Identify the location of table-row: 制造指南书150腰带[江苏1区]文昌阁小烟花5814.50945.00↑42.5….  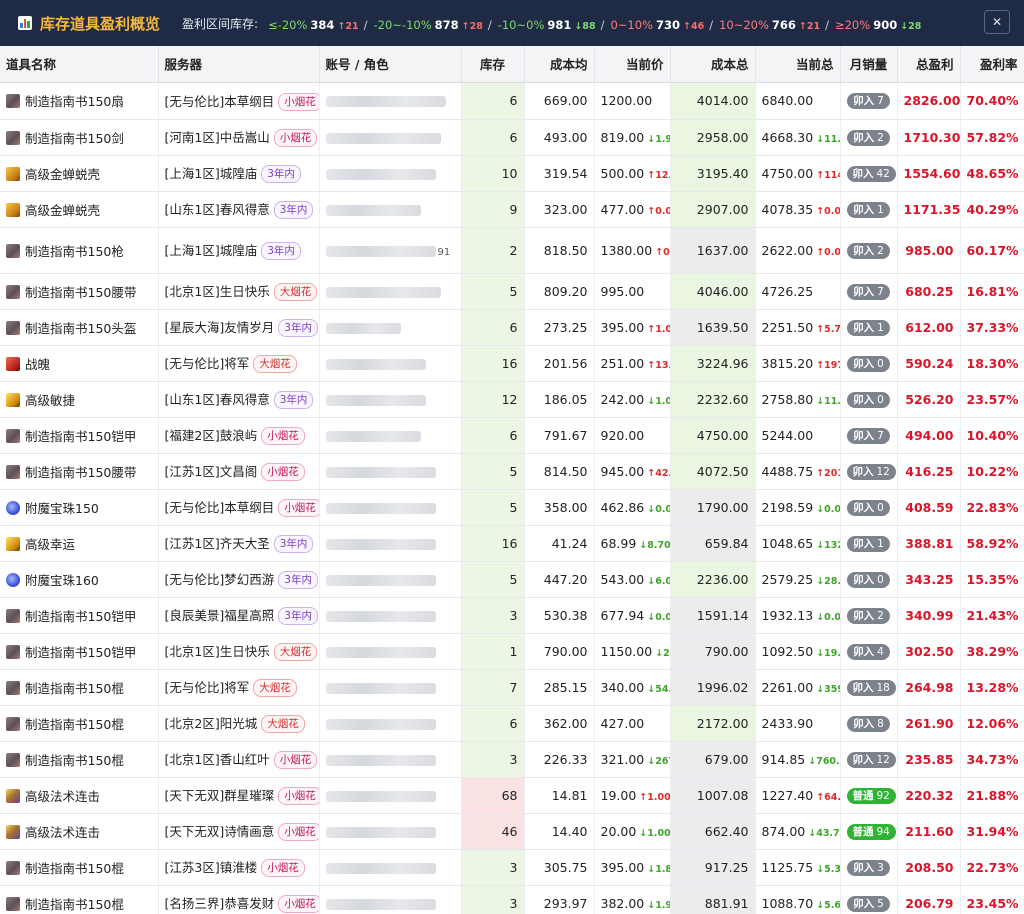
(512, 471).